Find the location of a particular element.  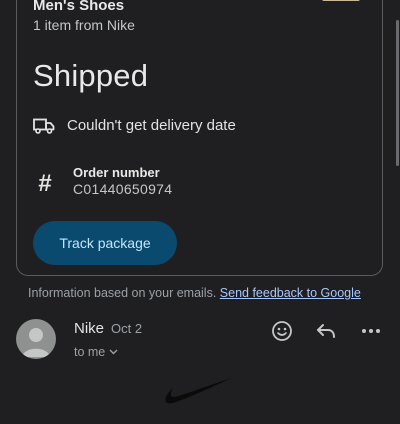

scrollbar is located at coordinates (397, 93).